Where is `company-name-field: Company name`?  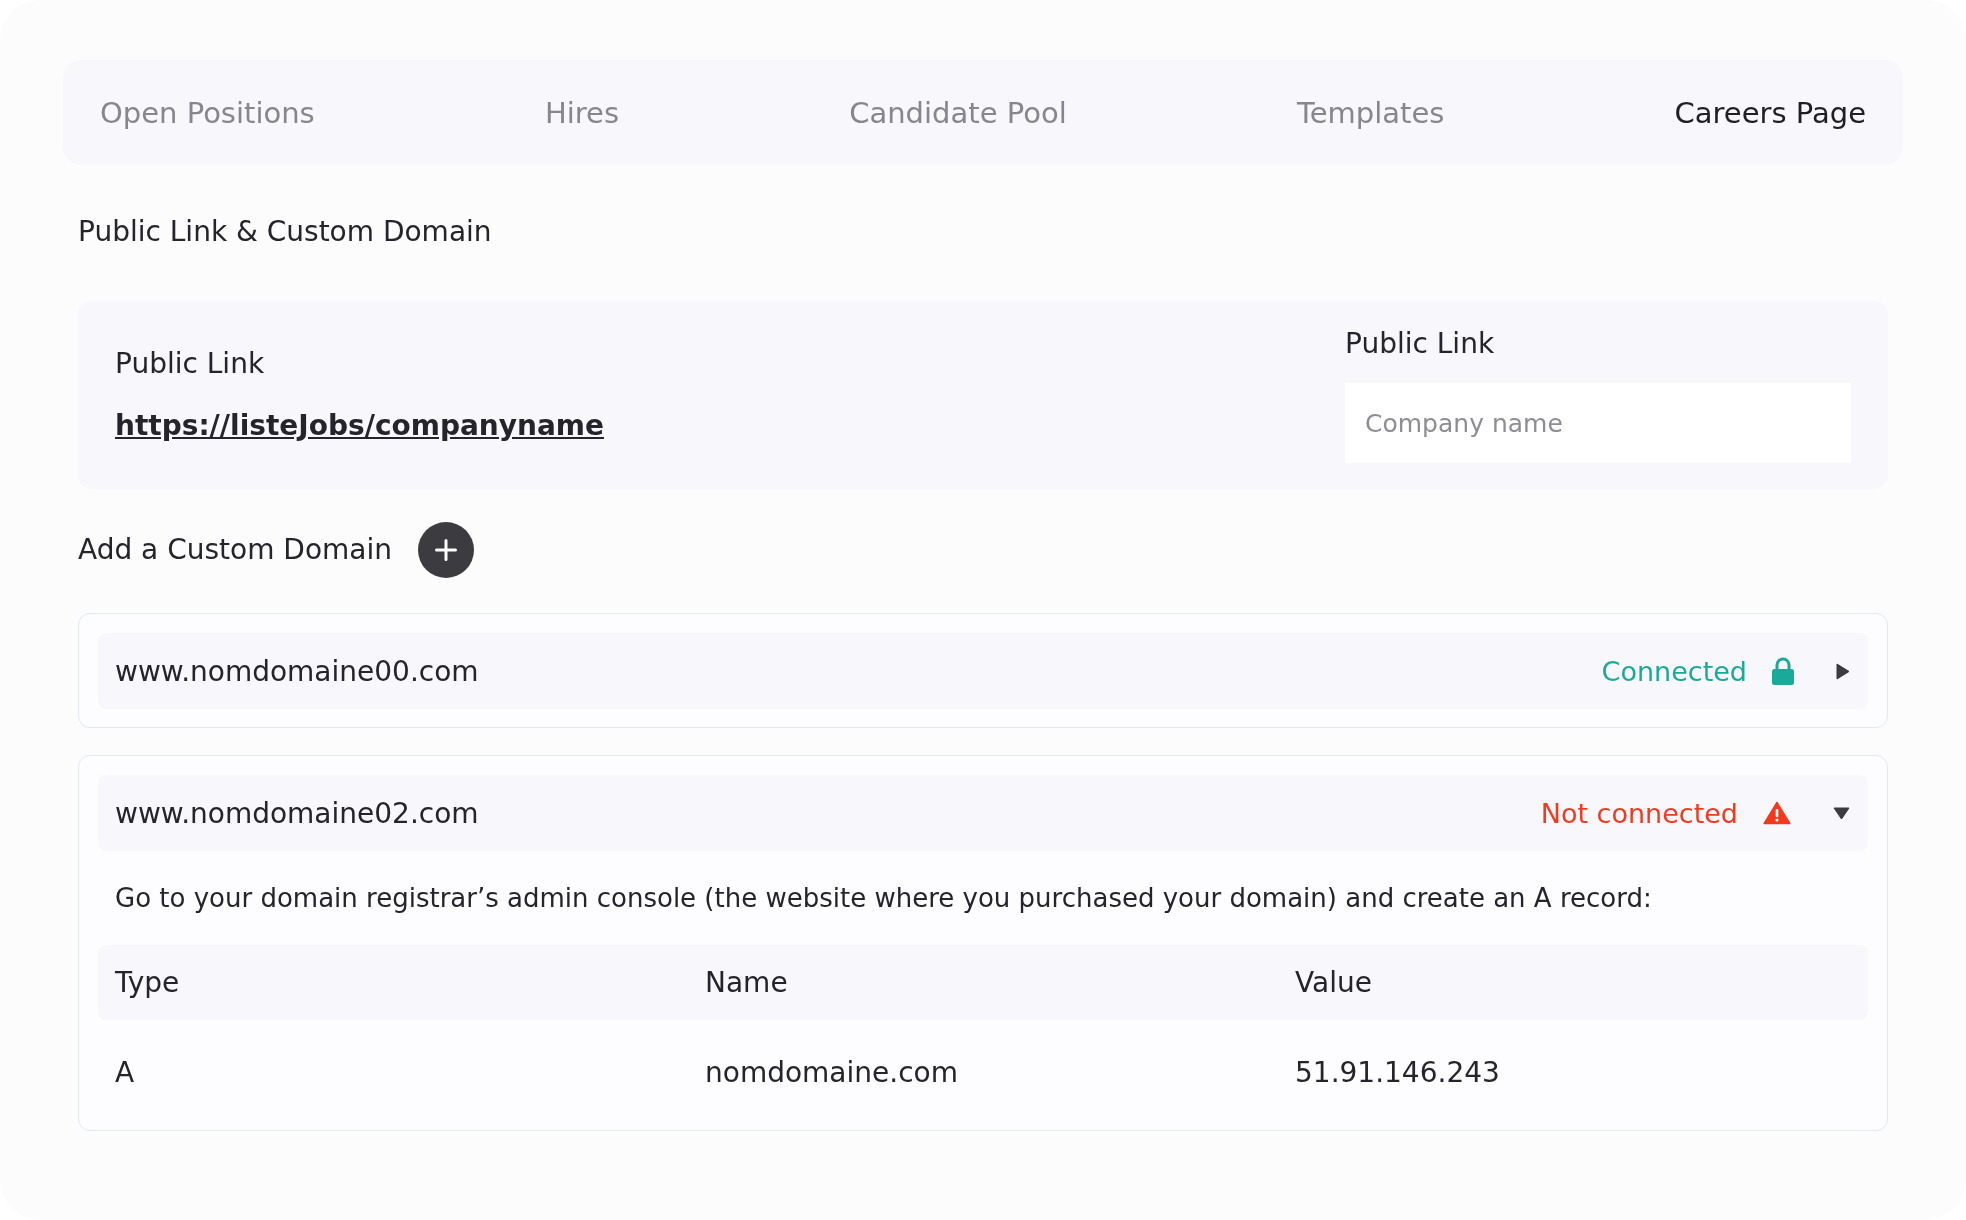 company-name-field: Company name is located at coordinates (1598, 423).